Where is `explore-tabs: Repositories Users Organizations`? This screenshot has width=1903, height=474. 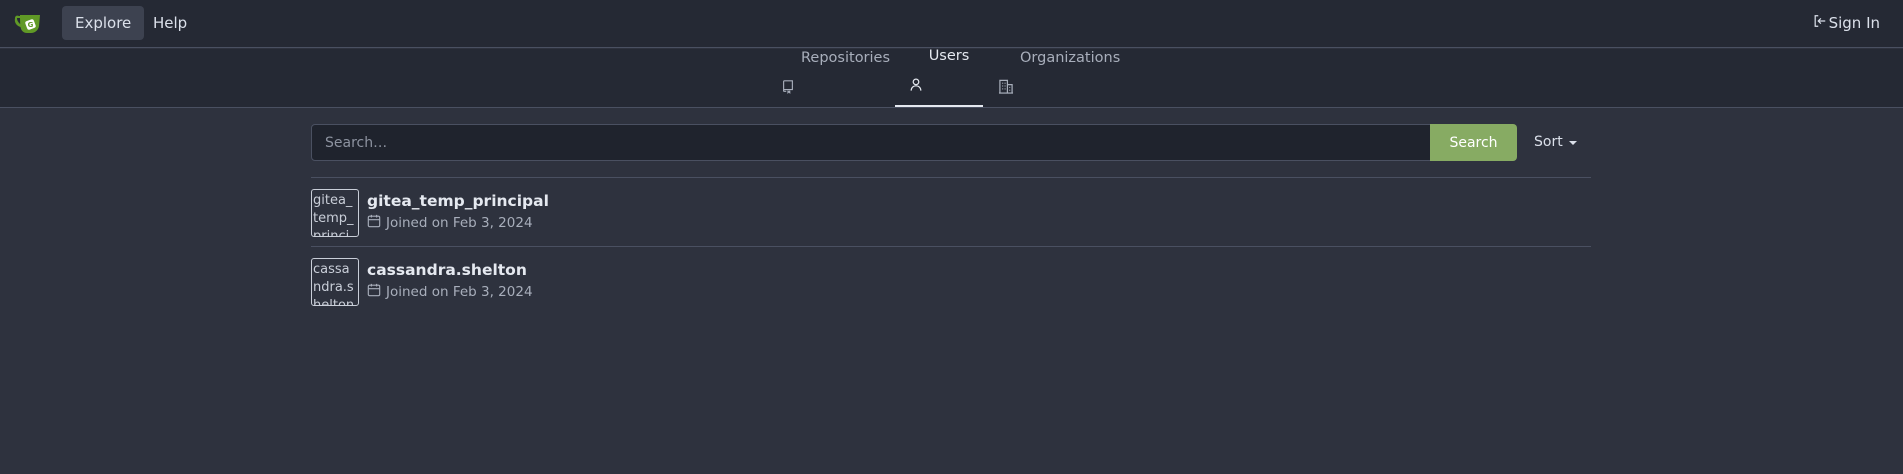
explore-tabs: Repositories Users Organizations is located at coordinates (951, 78).